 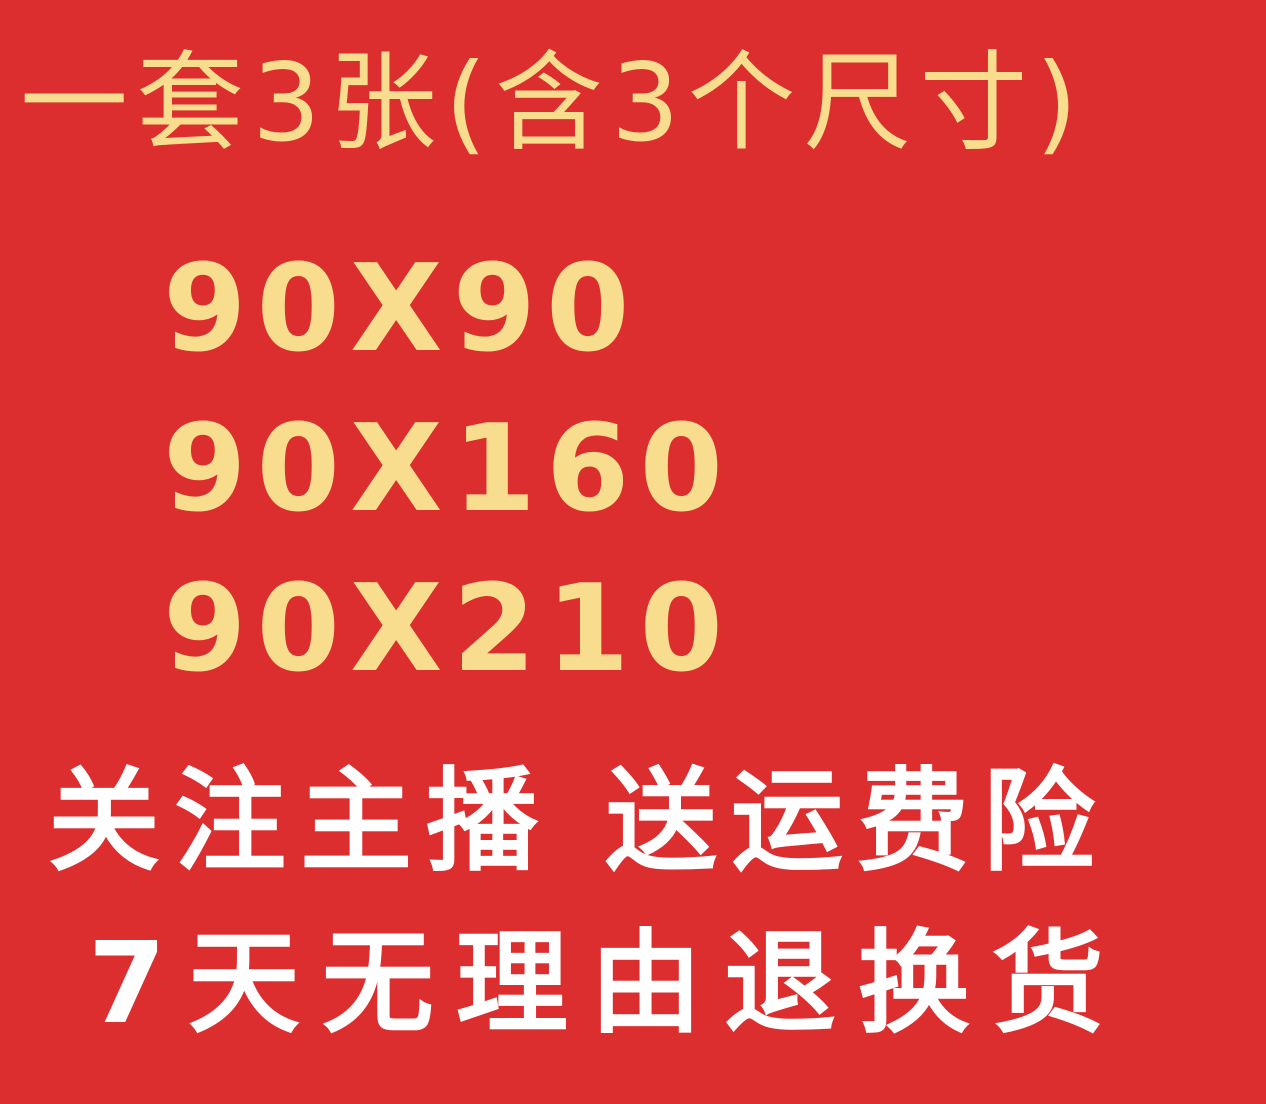 What do you see at coordinates (448, 469) in the screenshot?
I see `size-option-90x160: 90X160` at bounding box center [448, 469].